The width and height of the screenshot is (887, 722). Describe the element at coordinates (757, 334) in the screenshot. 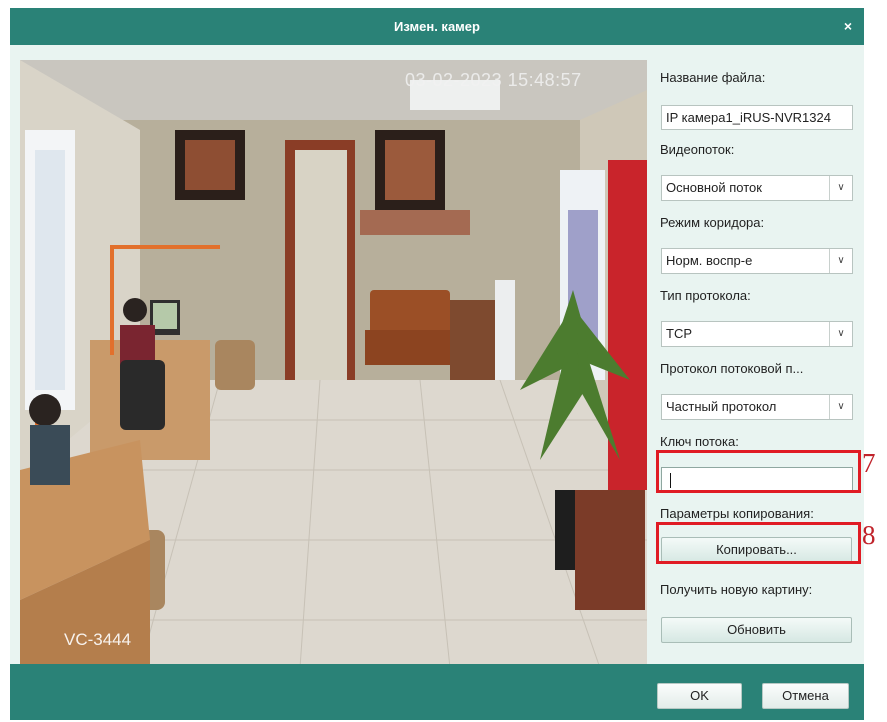

I see `protocol-select: TCP ∨` at that location.